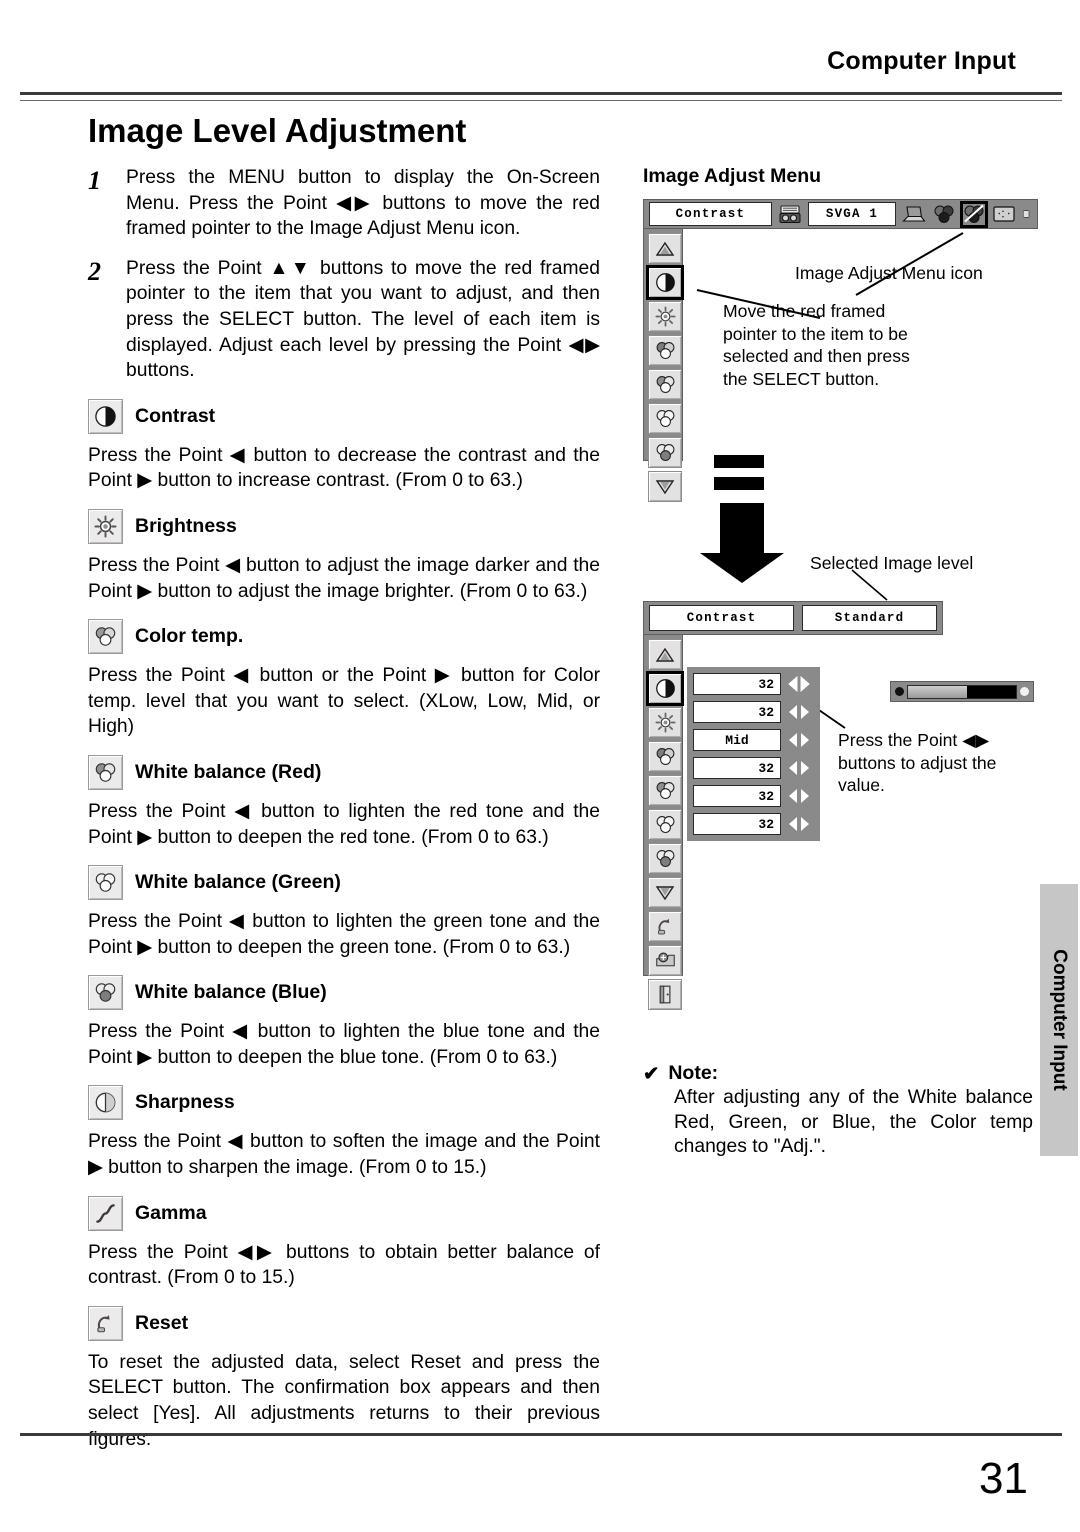  What do you see at coordinates (344, 1103) in the screenshot?
I see `section-heading-sharpness: Sharpness` at bounding box center [344, 1103].